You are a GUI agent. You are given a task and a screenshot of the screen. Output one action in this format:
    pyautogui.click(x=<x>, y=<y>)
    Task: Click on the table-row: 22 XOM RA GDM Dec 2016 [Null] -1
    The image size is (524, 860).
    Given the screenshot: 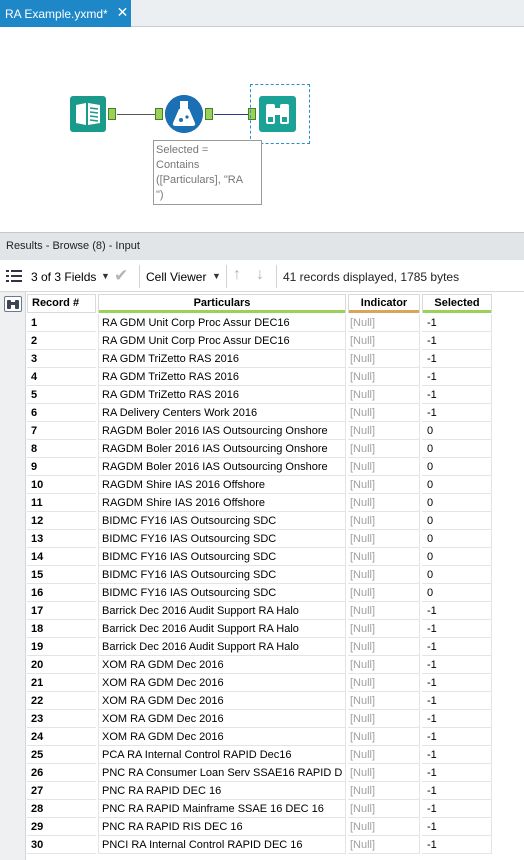 What is the action you would take?
    pyautogui.click(x=260, y=701)
    